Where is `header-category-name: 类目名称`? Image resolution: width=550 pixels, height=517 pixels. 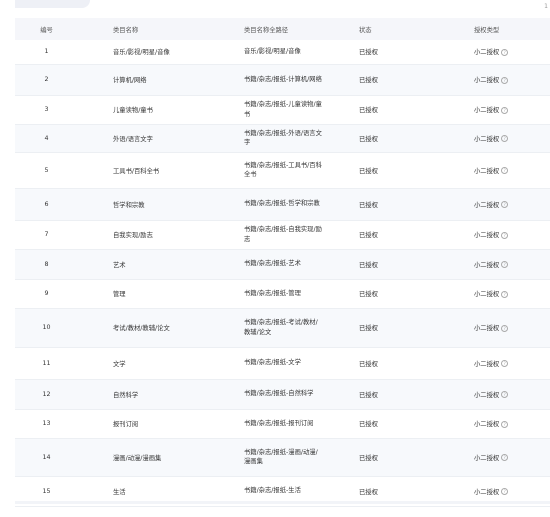
header-category-name: 类目名称 is located at coordinates (126, 30).